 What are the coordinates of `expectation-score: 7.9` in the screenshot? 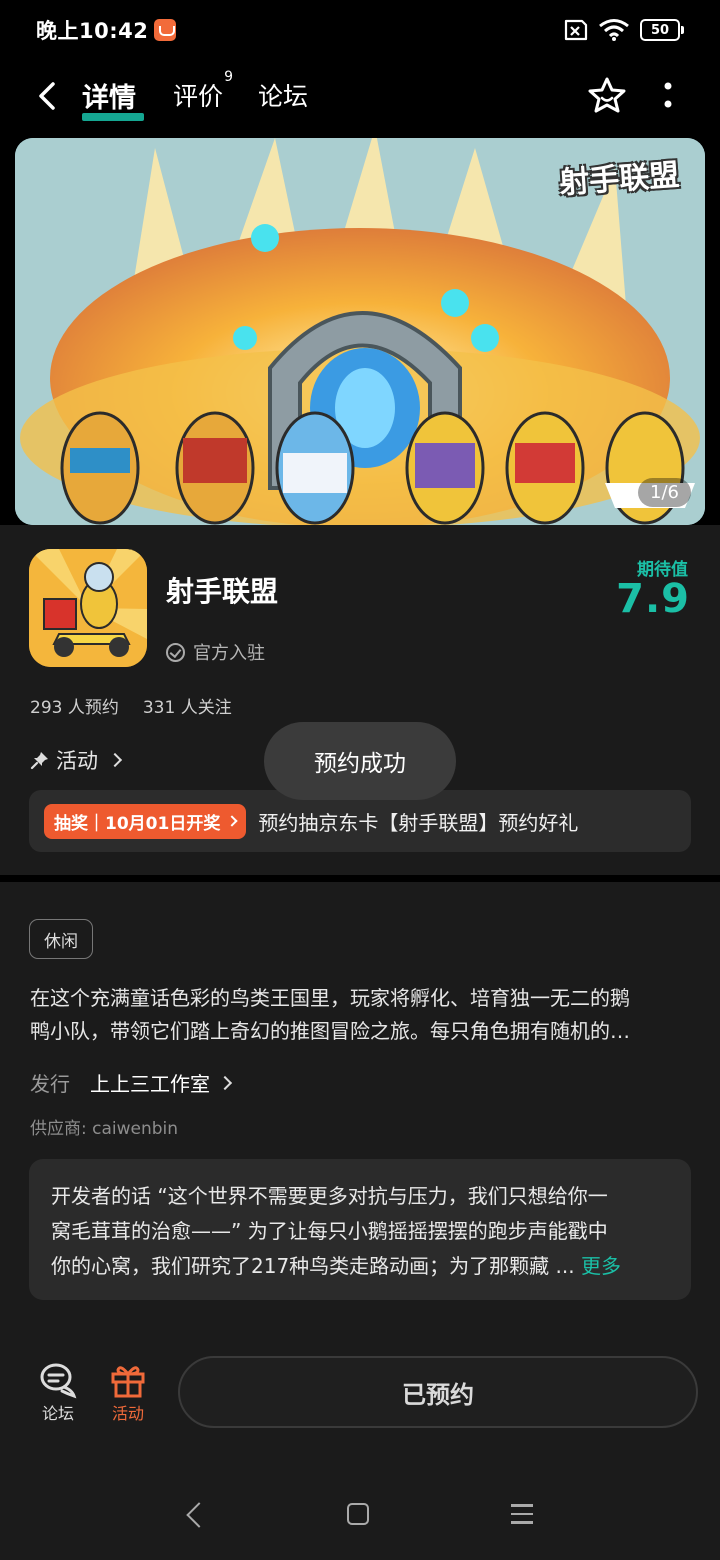 It's located at (653, 599).